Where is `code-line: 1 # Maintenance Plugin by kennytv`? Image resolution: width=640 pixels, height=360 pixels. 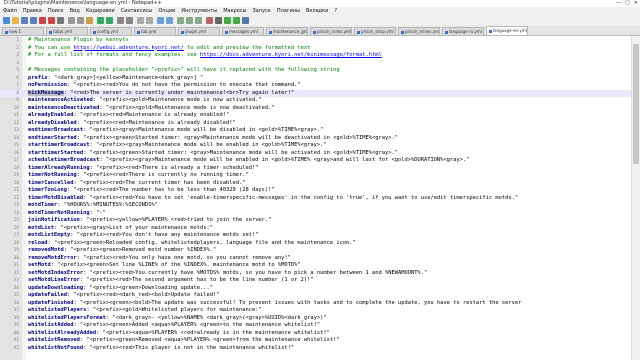
code-line: 1 # Maintenance Plugin by kennytv is located at coordinates (316, 41).